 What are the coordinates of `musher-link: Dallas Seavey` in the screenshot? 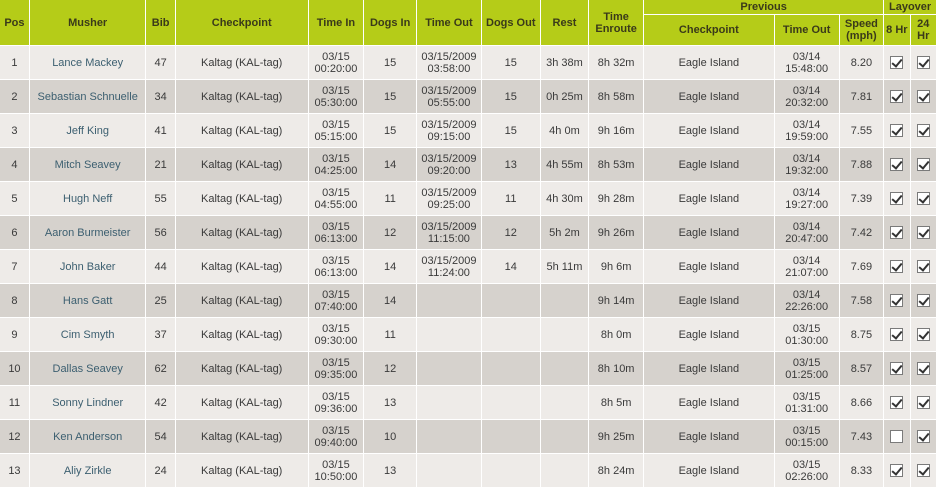 It's located at (88, 368).